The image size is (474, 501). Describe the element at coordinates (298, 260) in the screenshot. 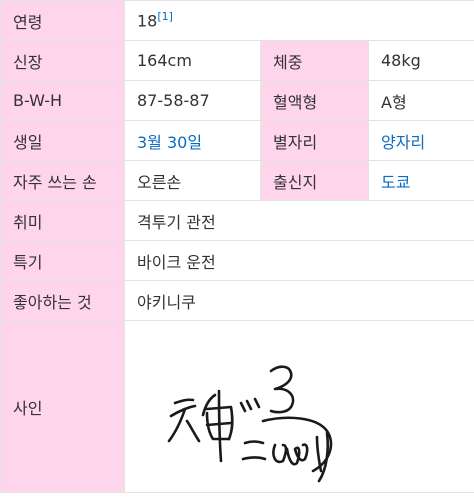

I see `skill-value: 바이크 운전` at that location.